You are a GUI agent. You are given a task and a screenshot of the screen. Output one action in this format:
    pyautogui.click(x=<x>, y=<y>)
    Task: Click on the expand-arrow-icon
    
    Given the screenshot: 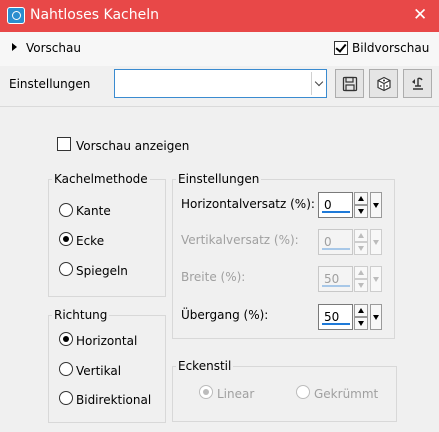 What is the action you would take?
    pyautogui.click(x=14, y=47)
    